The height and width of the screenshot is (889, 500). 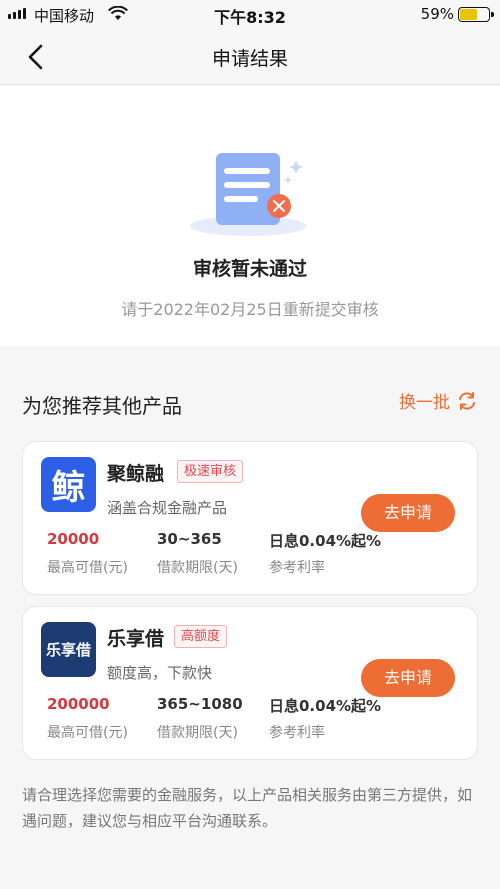 I want to click on document-rejected-illustration, so click(x=248, y=194).